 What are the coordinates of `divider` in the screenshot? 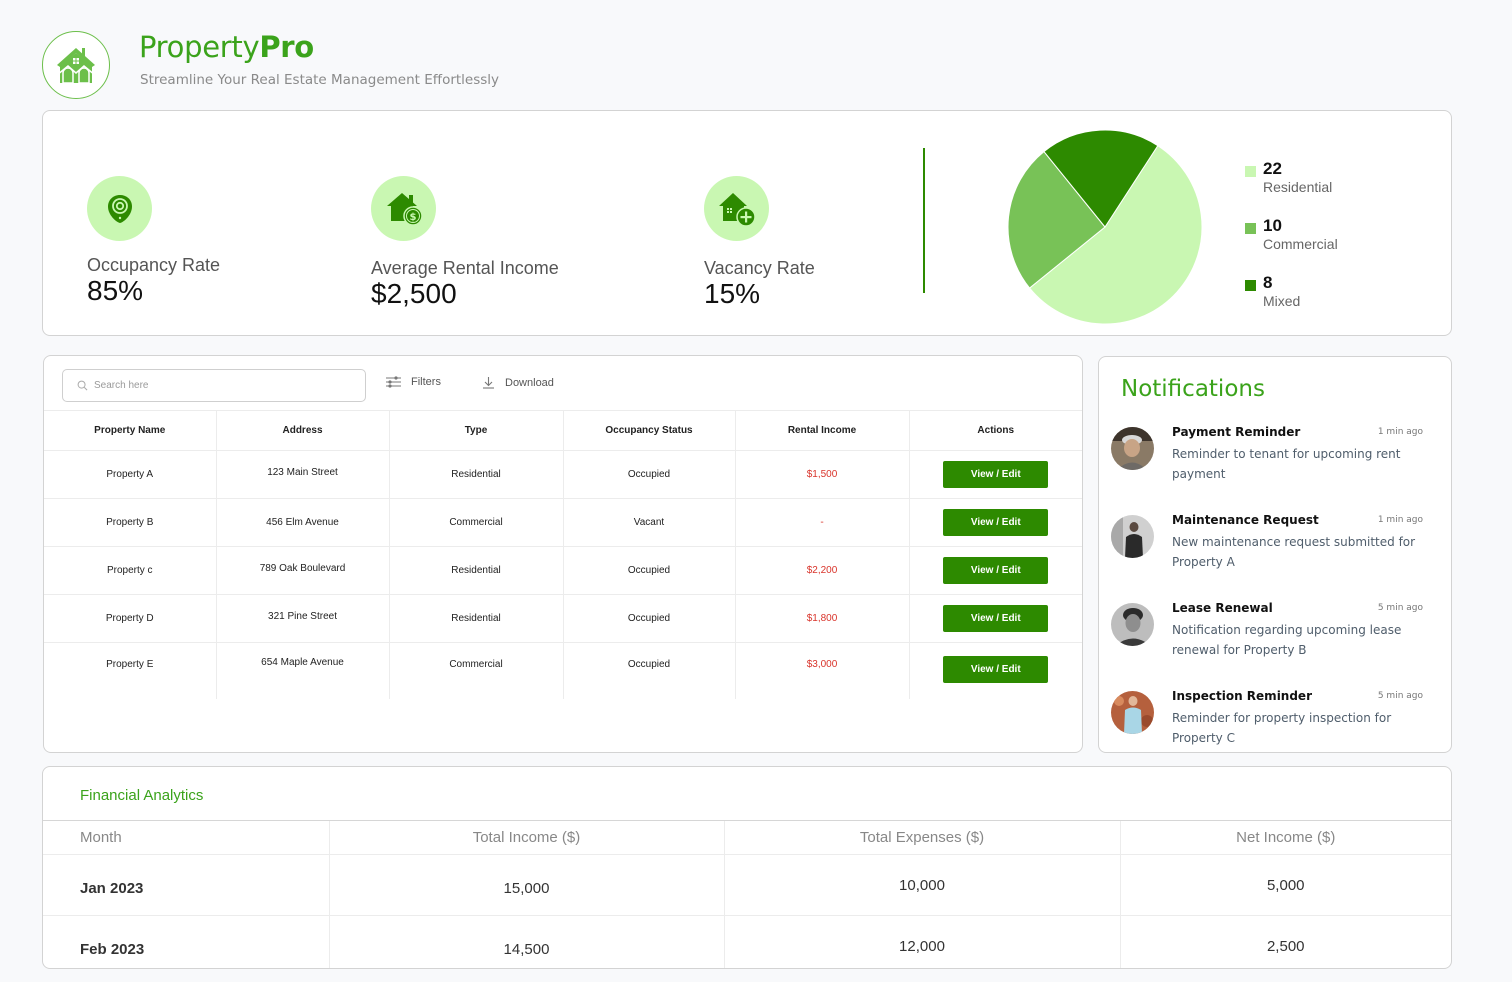 It's located at (924, 220).